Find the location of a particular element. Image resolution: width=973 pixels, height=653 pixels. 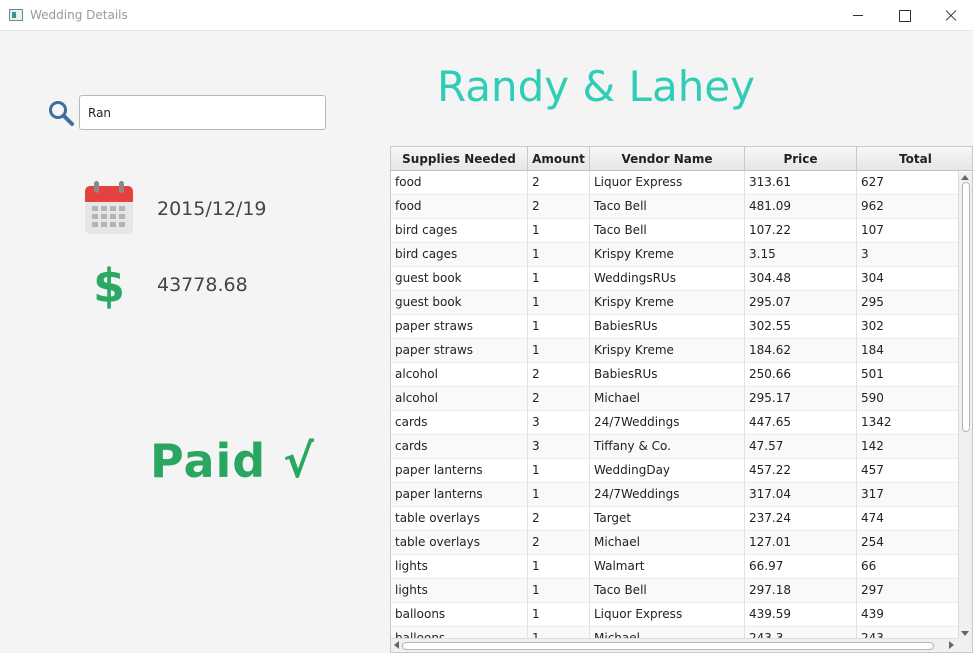

table-row: alcohol 2 BabiesRUs 250.66 501 is located at coordinates (675, 375).